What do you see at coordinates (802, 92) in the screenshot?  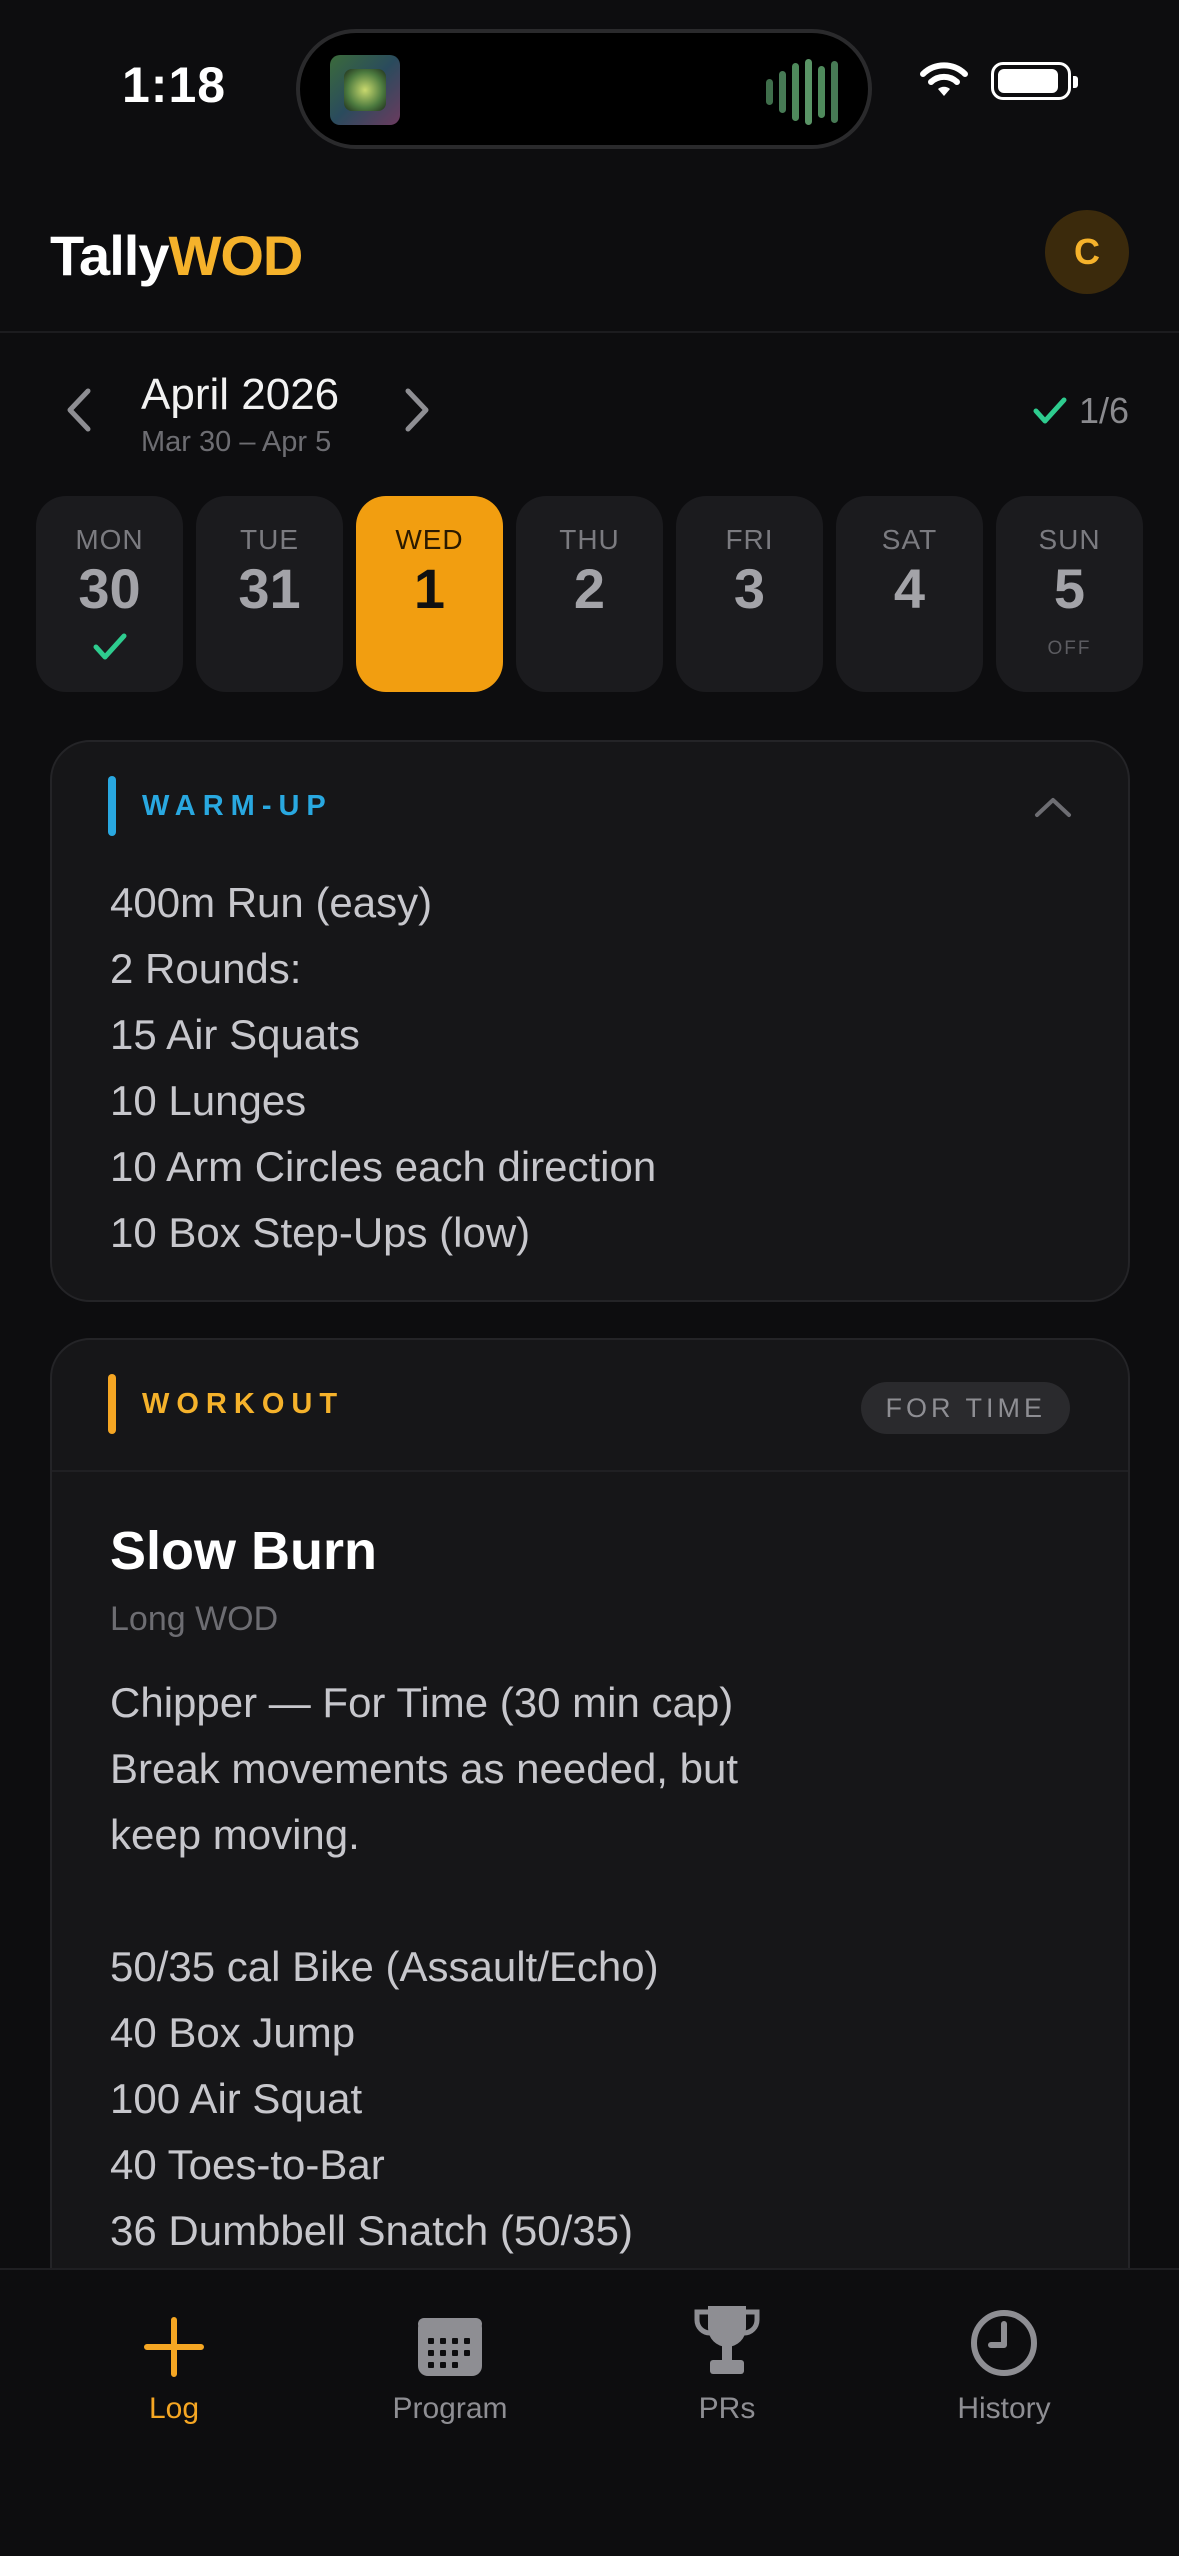 I see `audio-waveform-icon` at bounding box center [802, 92].